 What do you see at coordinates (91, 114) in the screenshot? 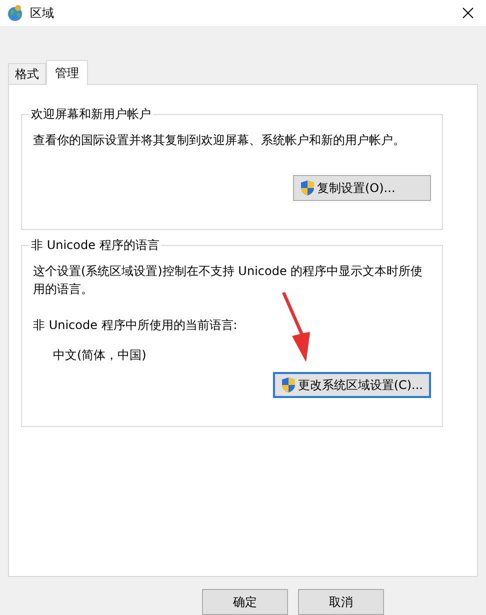
I see `group-title: 欢迎屏幕和新用户帐户` at bounding box center [91, 114].